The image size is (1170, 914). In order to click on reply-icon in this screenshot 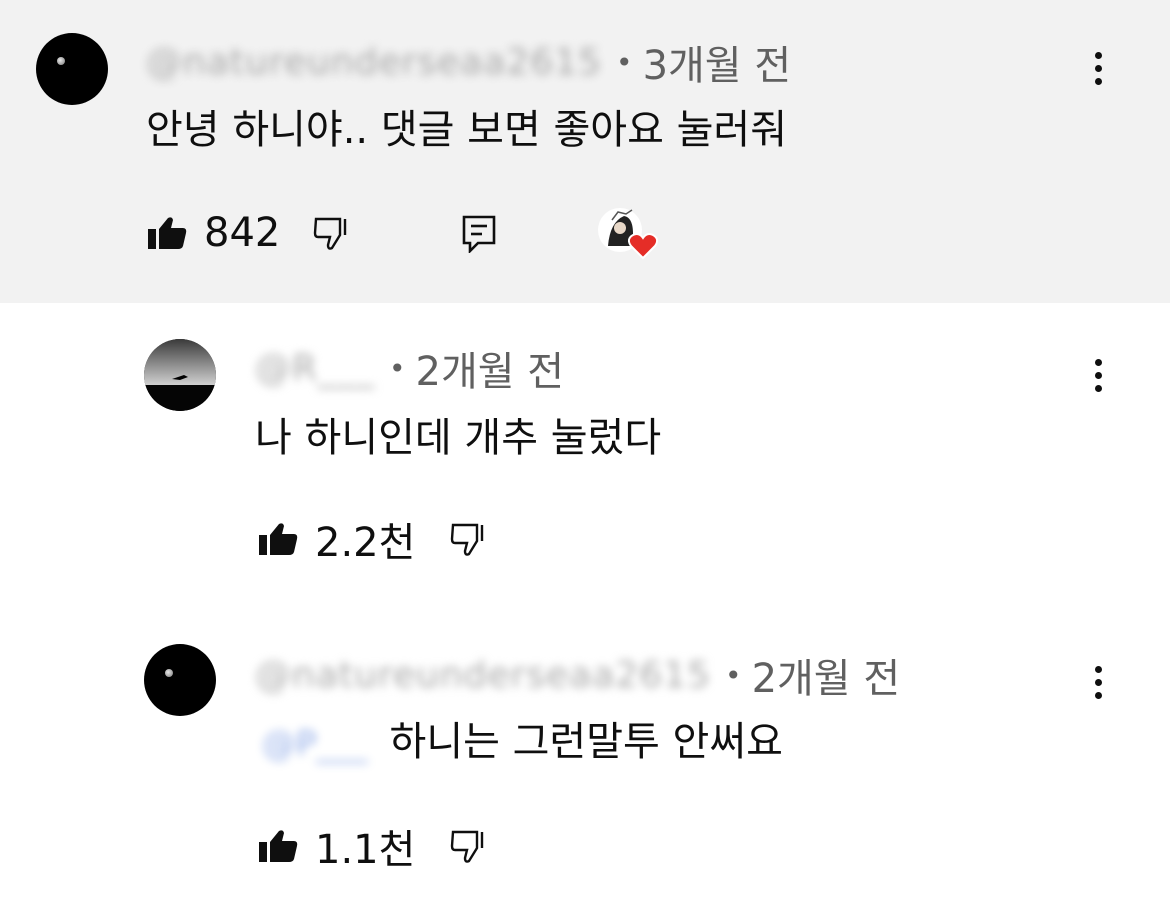, I will do `click(479, 234)`.